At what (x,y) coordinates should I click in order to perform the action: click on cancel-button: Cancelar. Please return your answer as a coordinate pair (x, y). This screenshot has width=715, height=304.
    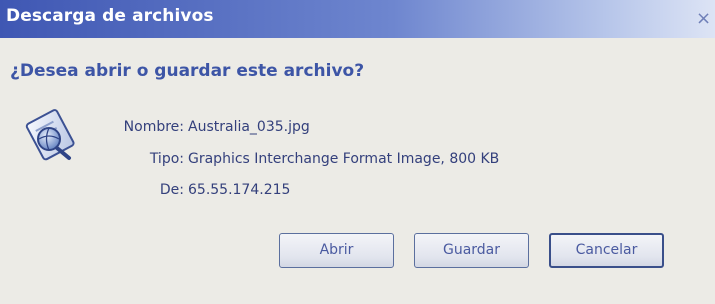
    Looking at the image, I should click on (606, 250).